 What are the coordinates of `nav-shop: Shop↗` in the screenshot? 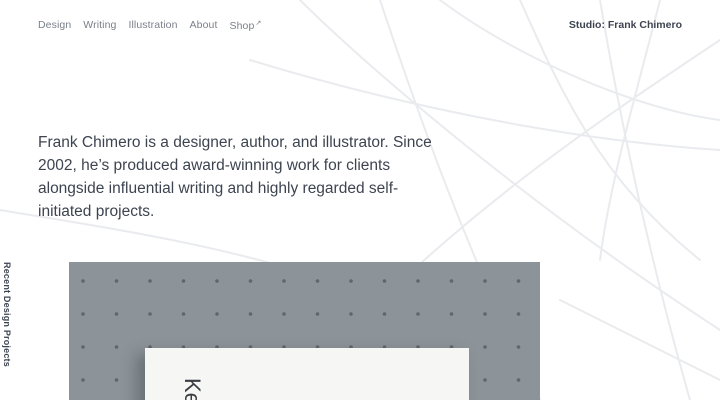 It's located at (246, 25).